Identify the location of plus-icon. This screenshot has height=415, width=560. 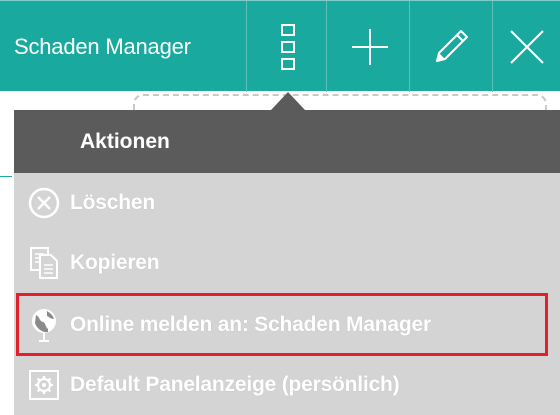
(370, 46).